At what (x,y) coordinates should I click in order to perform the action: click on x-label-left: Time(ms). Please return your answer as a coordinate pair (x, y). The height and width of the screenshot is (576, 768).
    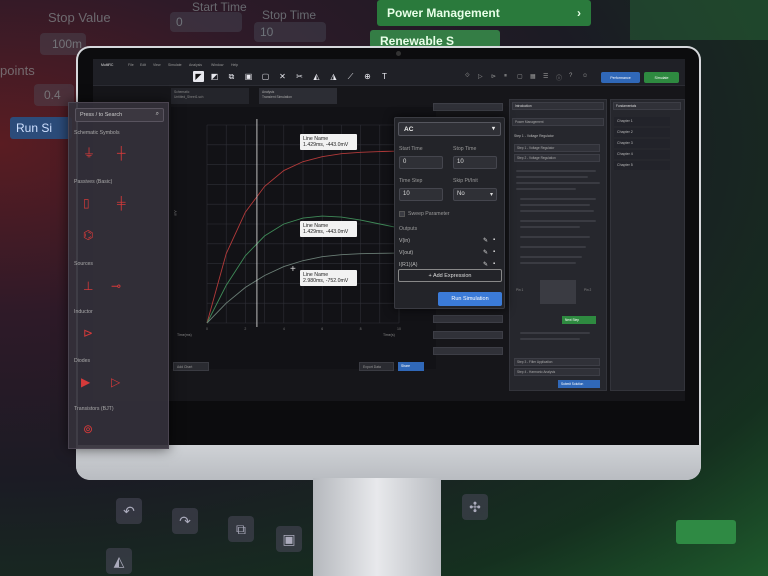
    Looking at the image, I should click on (184, 335).